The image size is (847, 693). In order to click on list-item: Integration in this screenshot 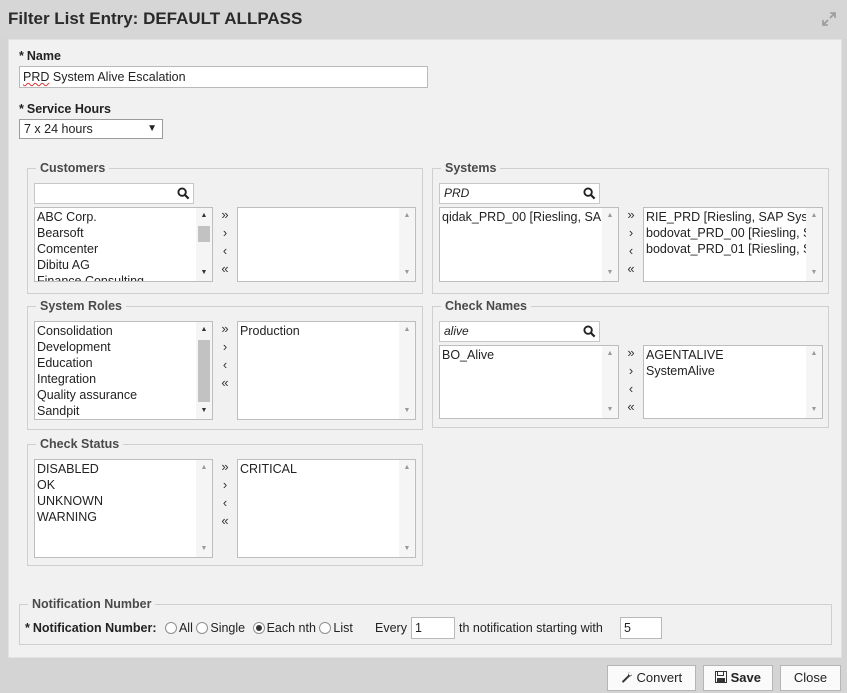, I will do `click(116, 379)`.